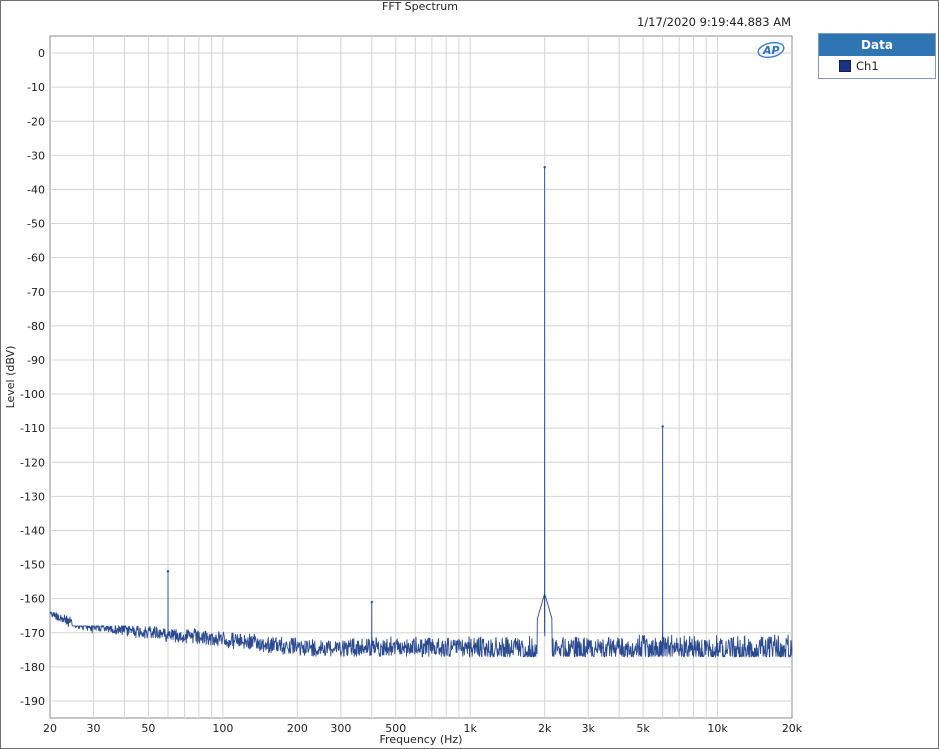 This screenshot has width=939, height=749. Describe the element at coordinates (867, 66) in the screenshot. I see `legend-label: Ch1` at that location.